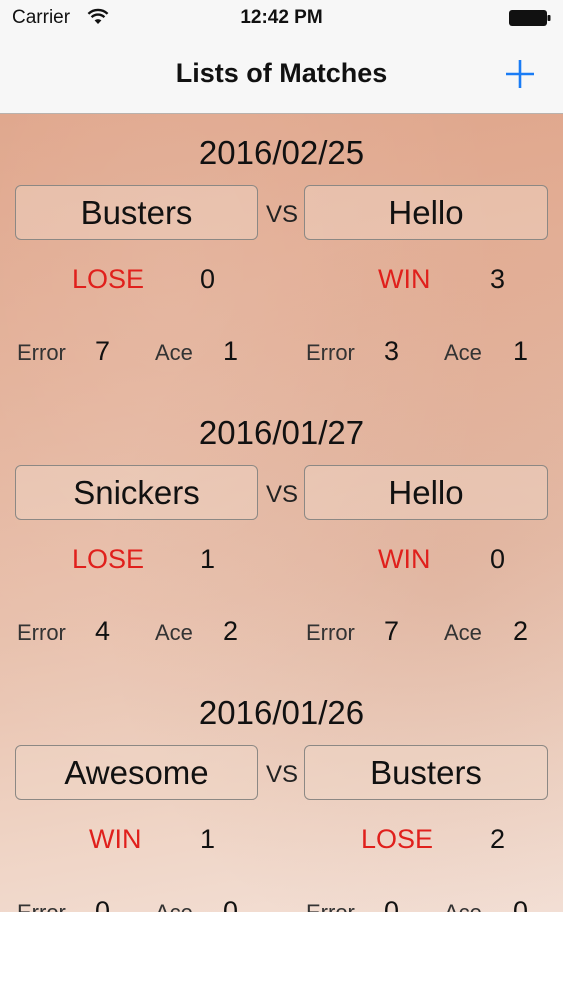  Describe the element at coordinates (136, 772) in the screenshot. I see `team-left-button: Awesome` at that location.